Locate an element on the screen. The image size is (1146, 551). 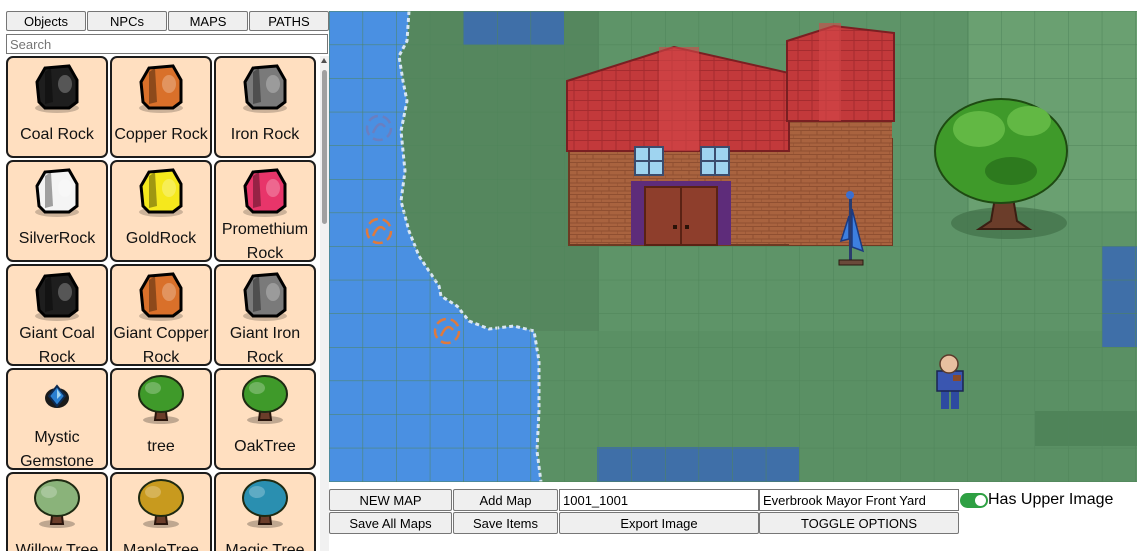
scroll-up-arrow-icon is located at coordinates (324, 60).